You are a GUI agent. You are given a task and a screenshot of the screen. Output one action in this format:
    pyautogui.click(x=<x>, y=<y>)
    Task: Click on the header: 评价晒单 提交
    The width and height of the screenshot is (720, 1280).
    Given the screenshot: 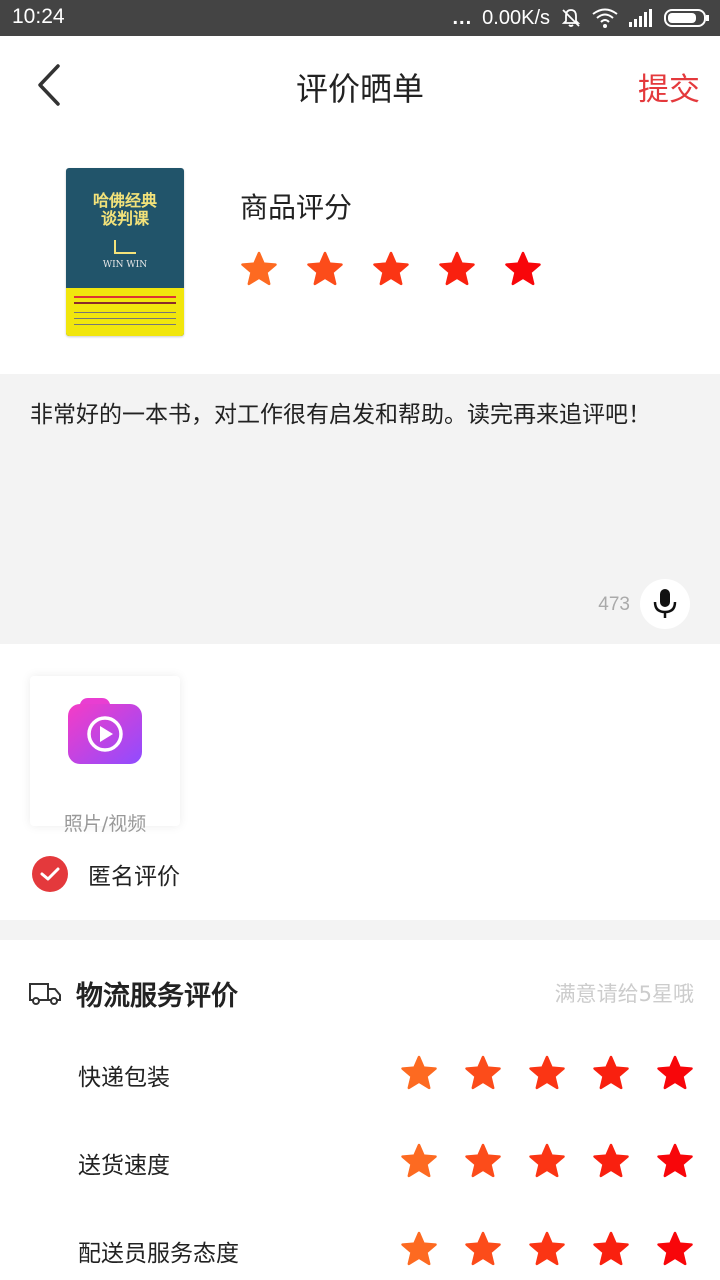 What is the action you would take?
    pyautogui.click(x=360, y=85)
    